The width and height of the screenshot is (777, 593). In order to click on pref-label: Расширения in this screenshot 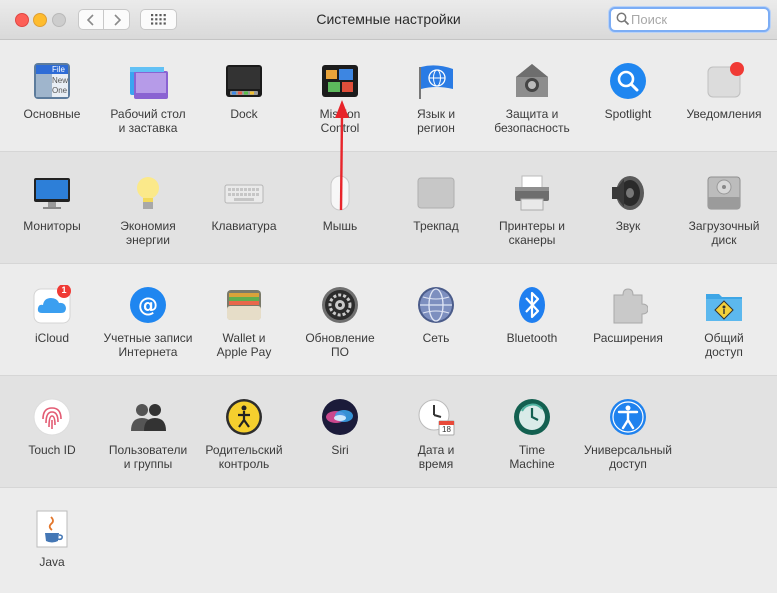, I will do `click(628, 338)`.